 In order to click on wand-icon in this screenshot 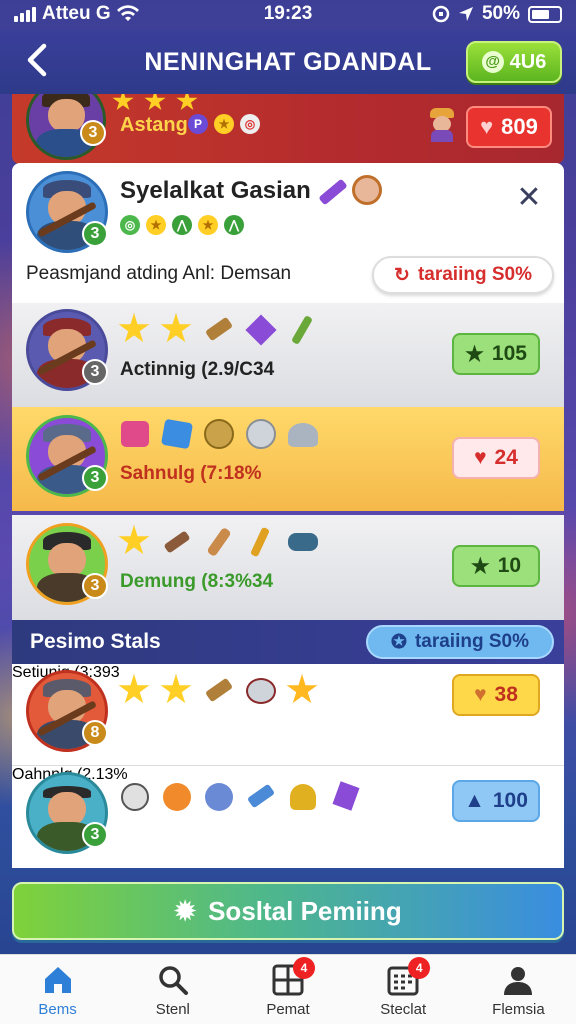, I will do `click(333, 192)`.